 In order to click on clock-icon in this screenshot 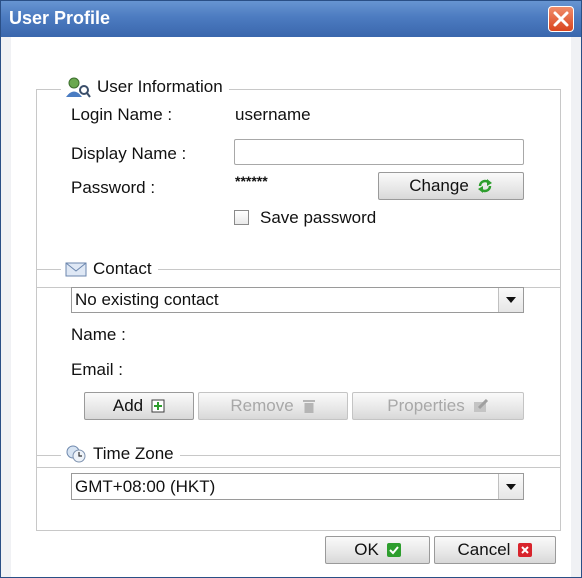, I will do `click(76, 454)`.